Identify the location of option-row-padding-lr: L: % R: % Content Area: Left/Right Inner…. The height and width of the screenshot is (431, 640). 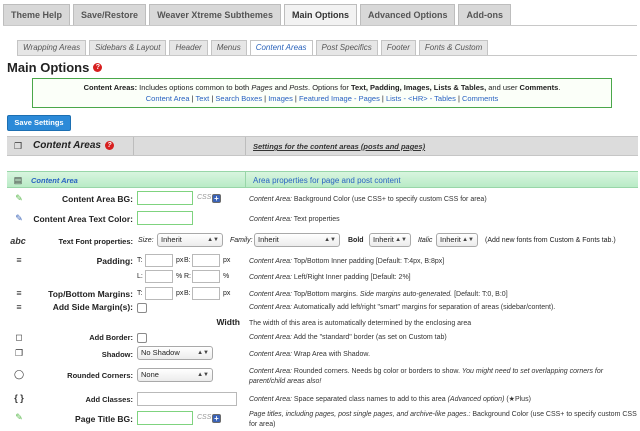
(320, 277).